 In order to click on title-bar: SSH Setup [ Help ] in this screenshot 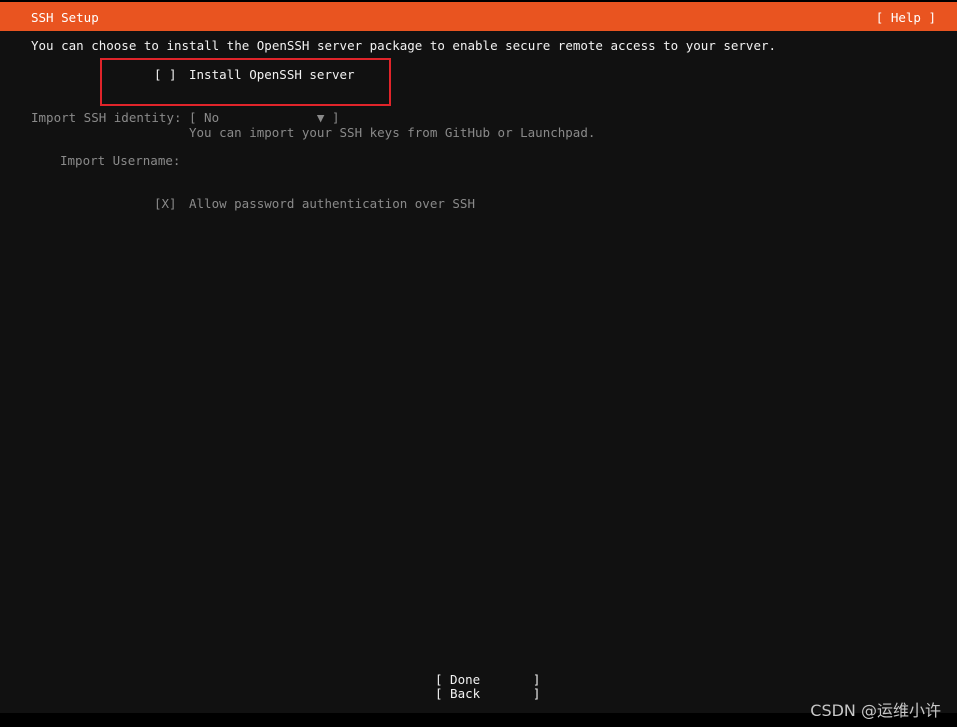, I will do `click(478, 15)`.